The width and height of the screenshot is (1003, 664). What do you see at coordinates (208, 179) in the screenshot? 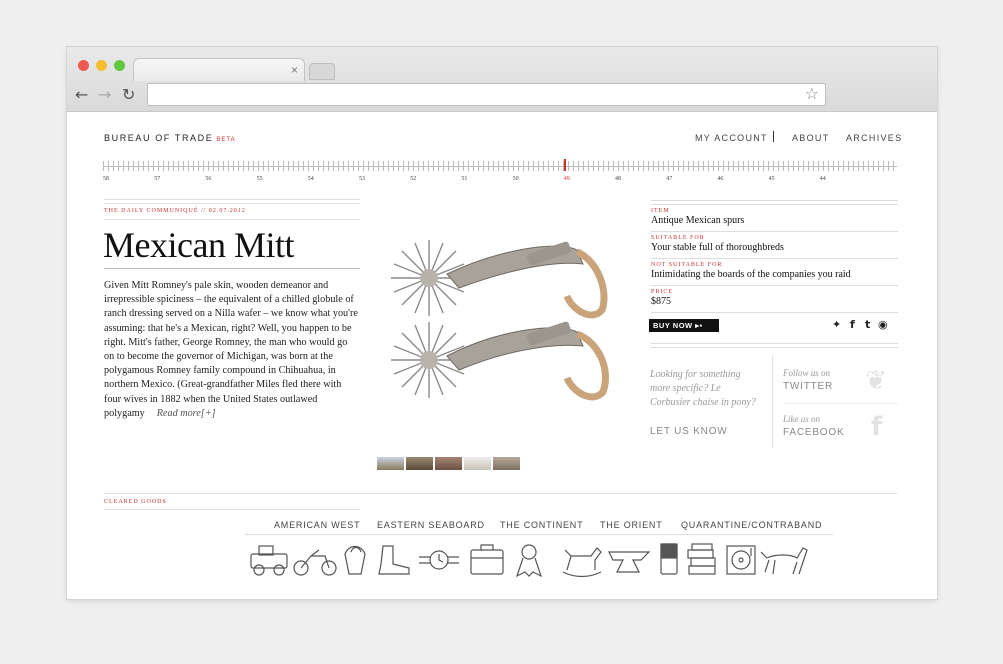
I see `timeline-number: 56` at bounding box center [208, 179].